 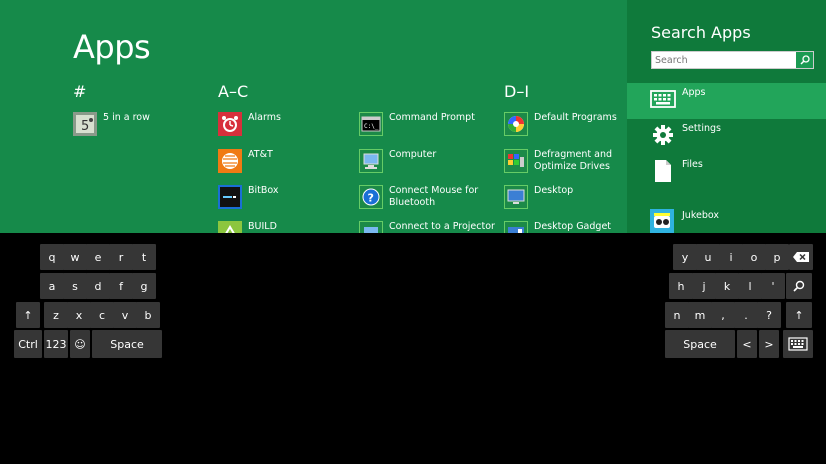 What do you see at coordinates (731, 257) in the screenshot?
I see `key-i: i` at bounding box center [731, 257].